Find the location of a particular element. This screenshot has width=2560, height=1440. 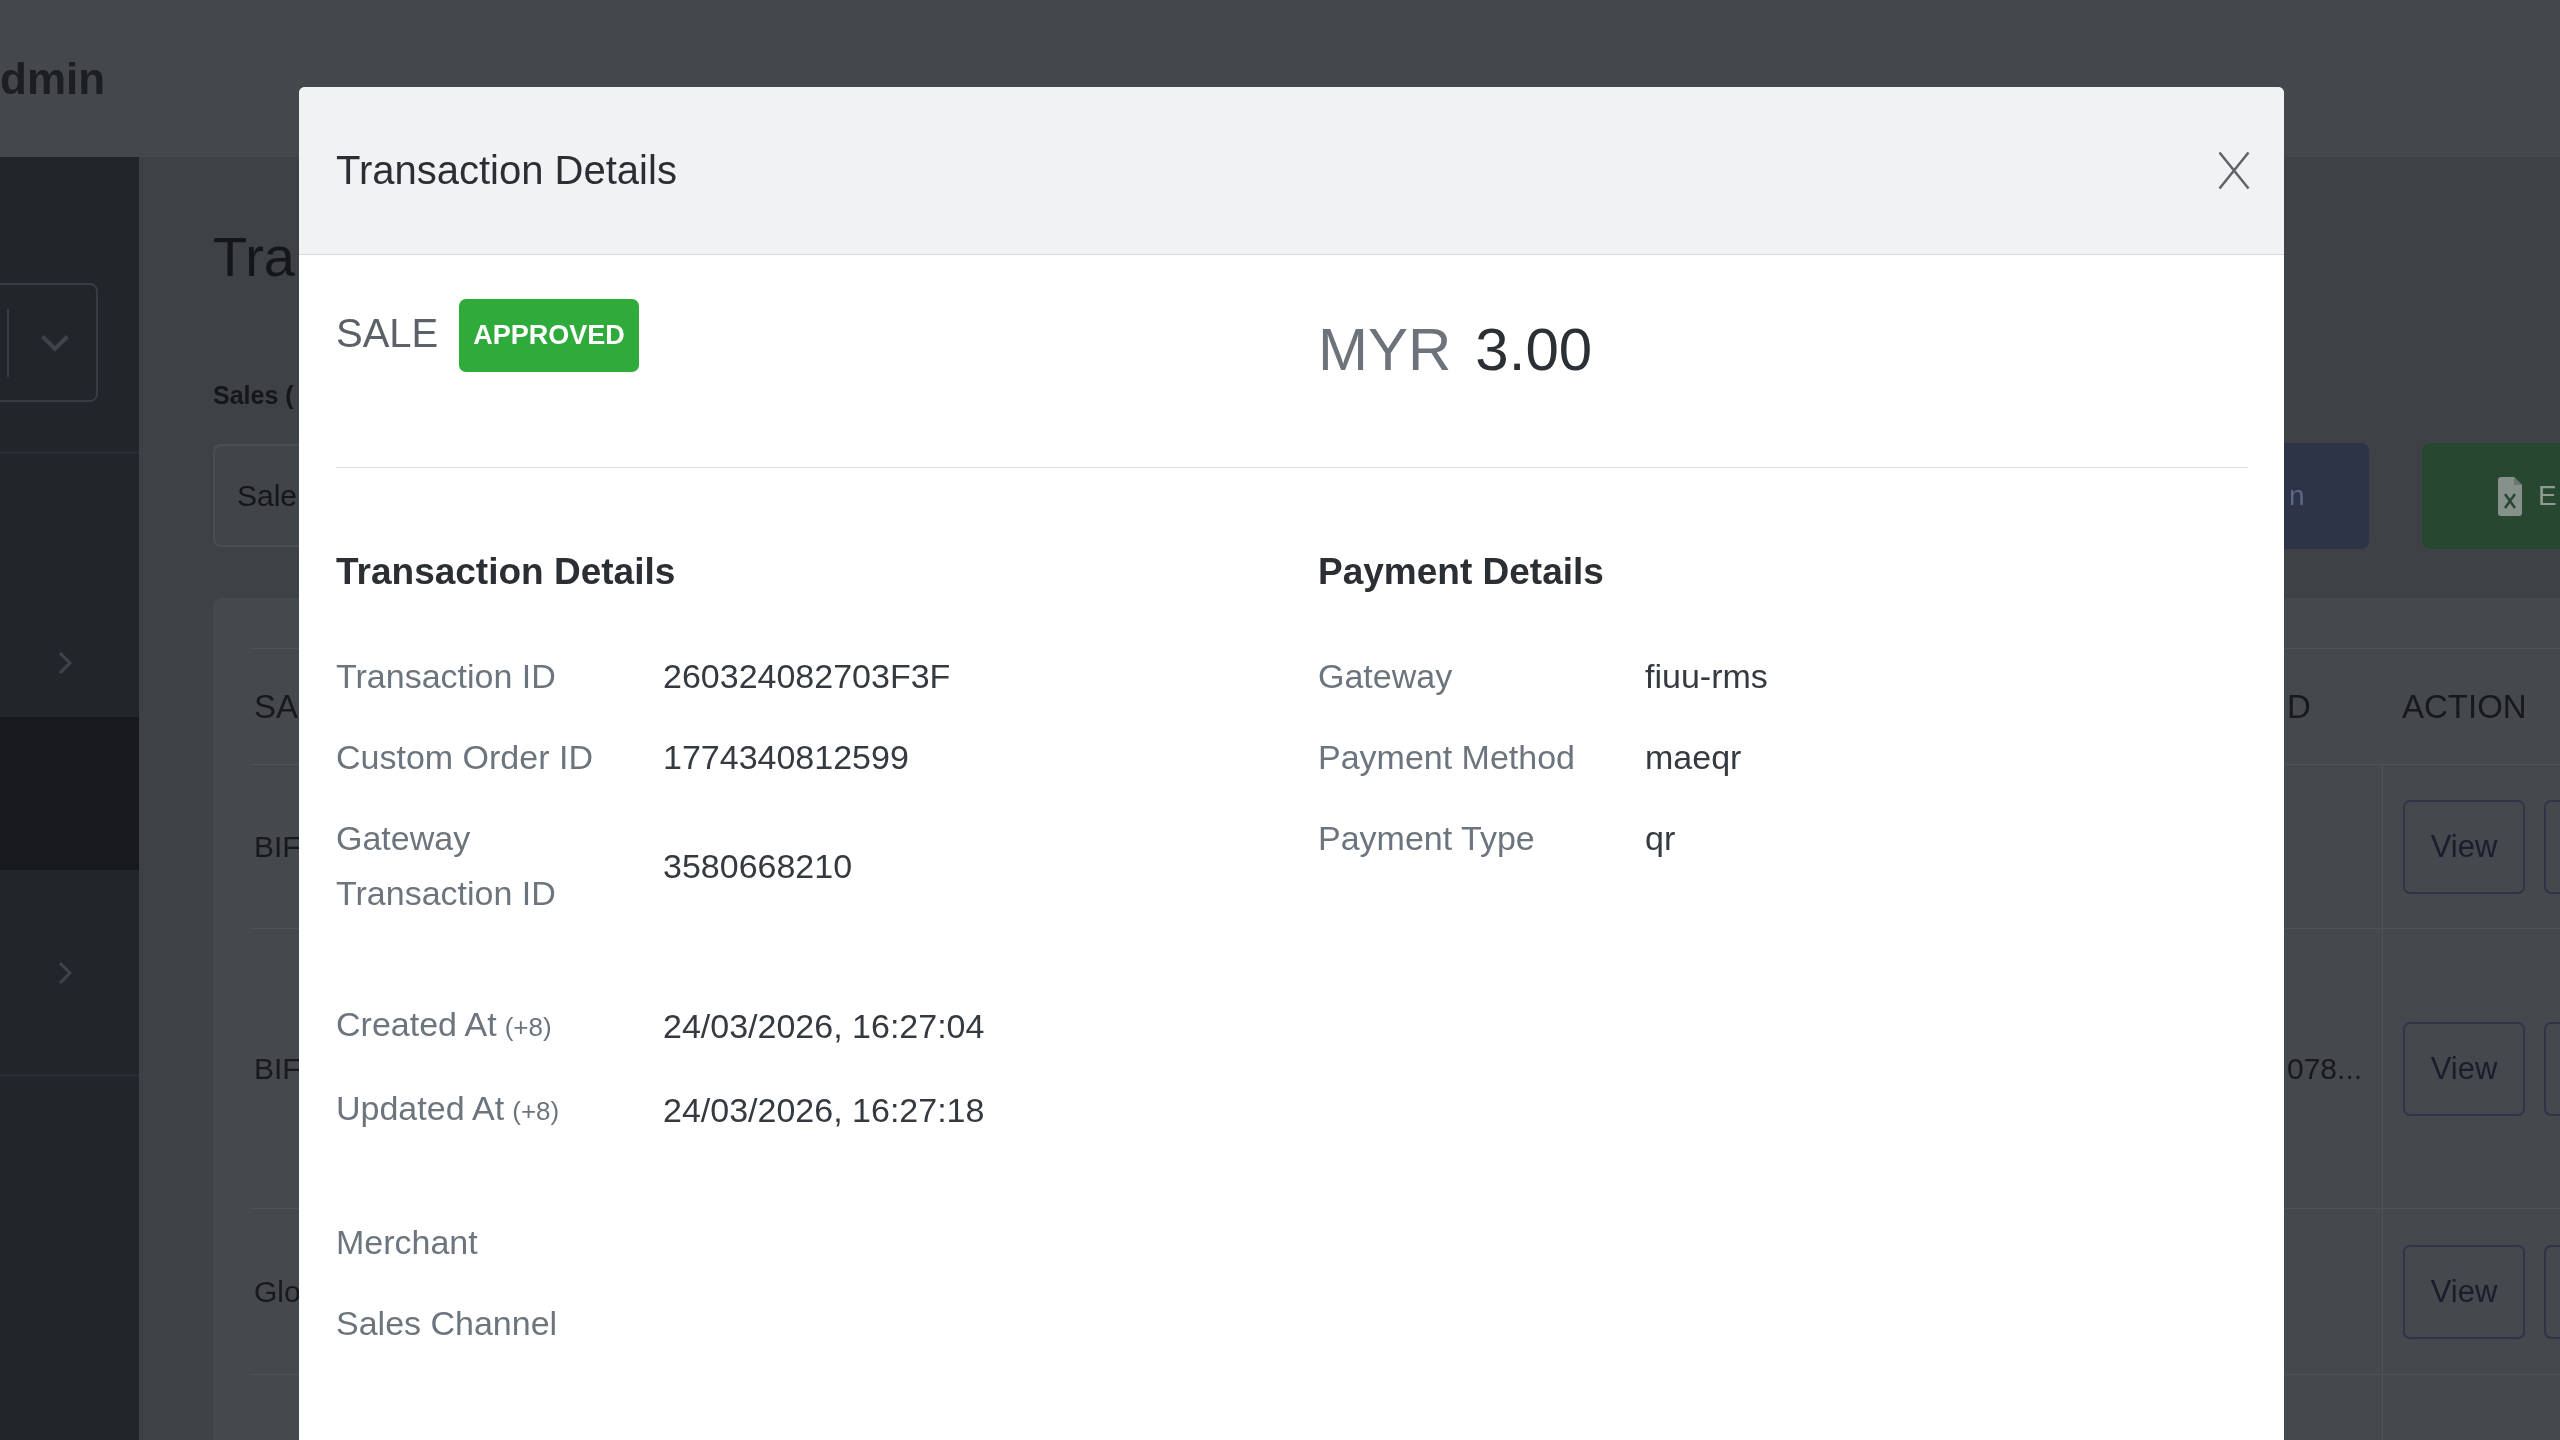

field-label: Merchant is located at coordinates (407, 1242).